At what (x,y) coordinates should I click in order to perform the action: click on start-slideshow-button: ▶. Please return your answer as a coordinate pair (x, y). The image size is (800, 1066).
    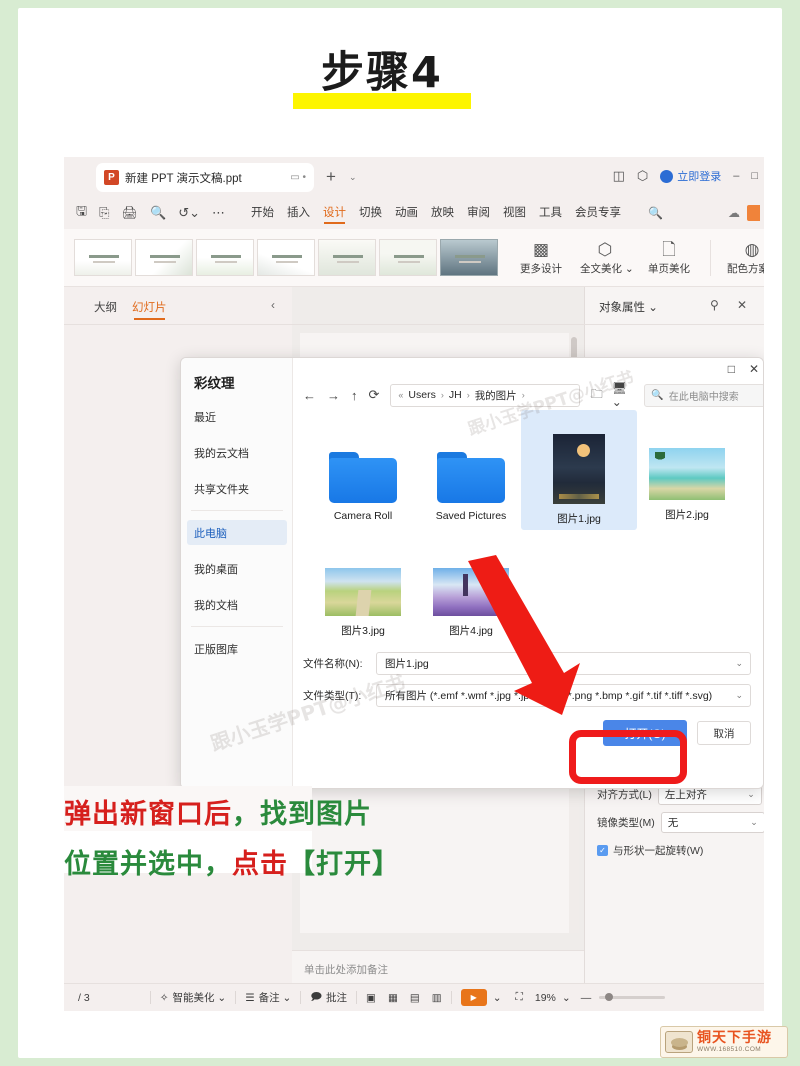
    Looking at the image, I should click on (473, 997).